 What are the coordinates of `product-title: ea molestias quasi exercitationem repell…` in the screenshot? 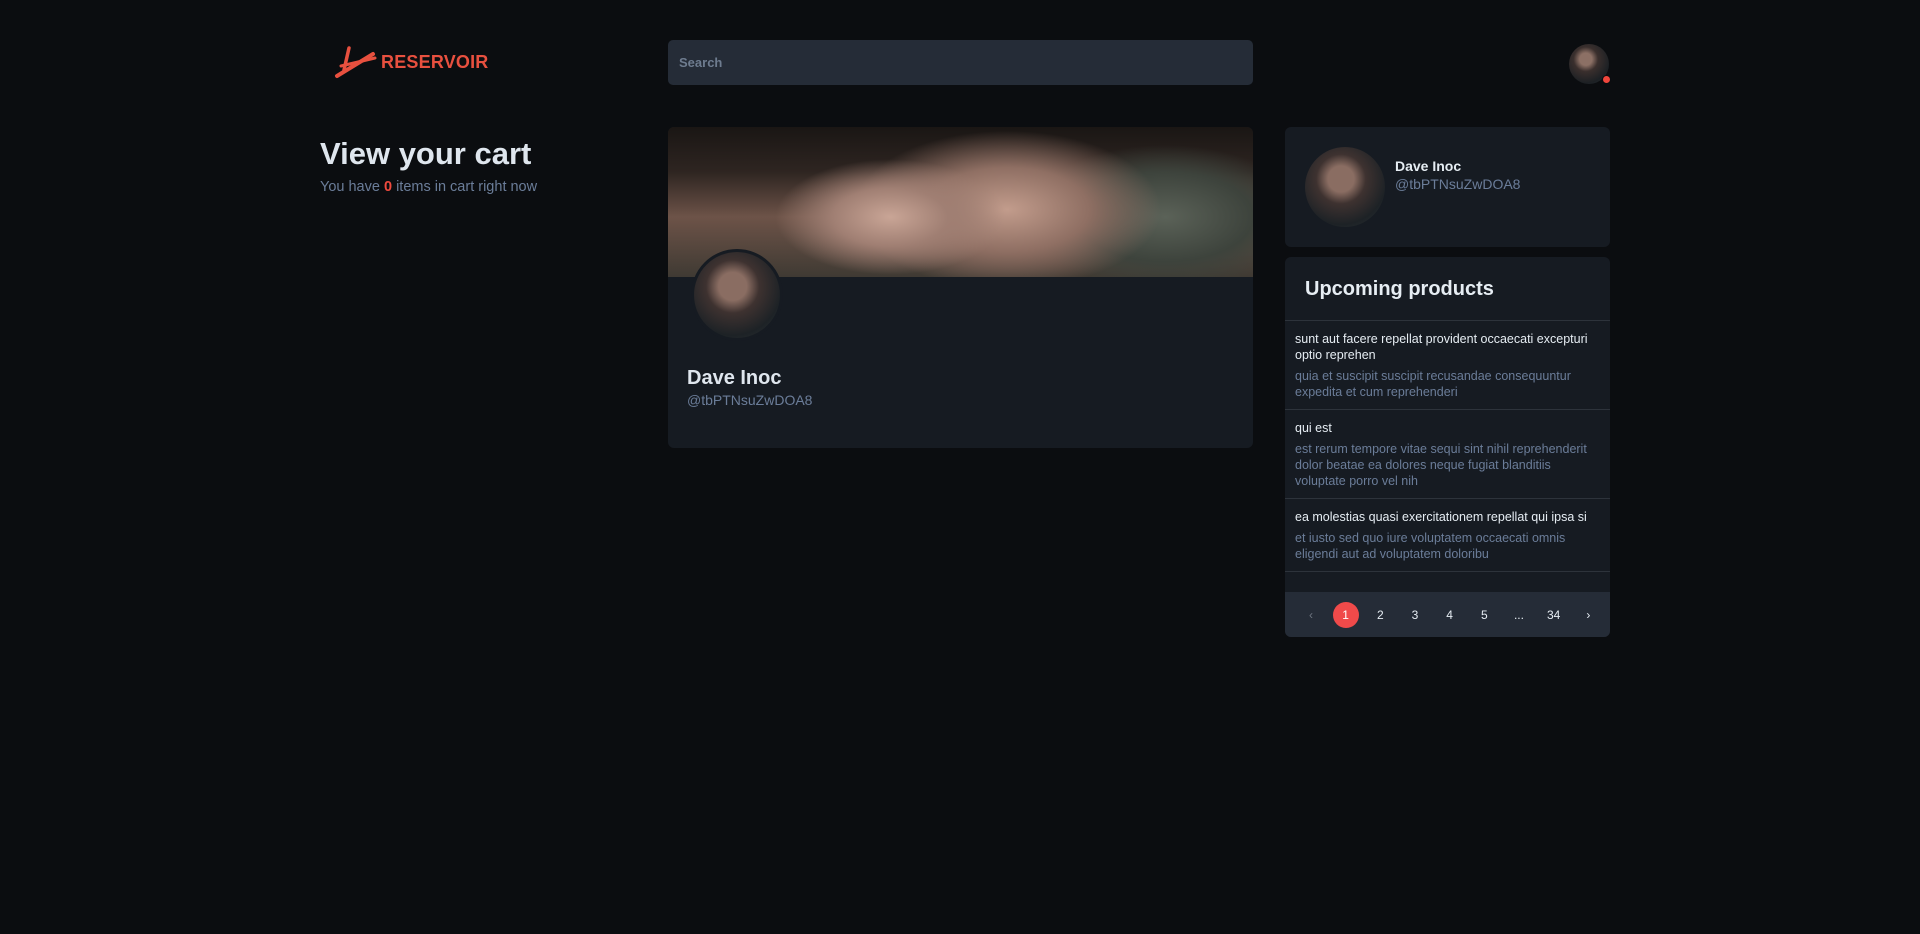 It's located at (1441, 517).